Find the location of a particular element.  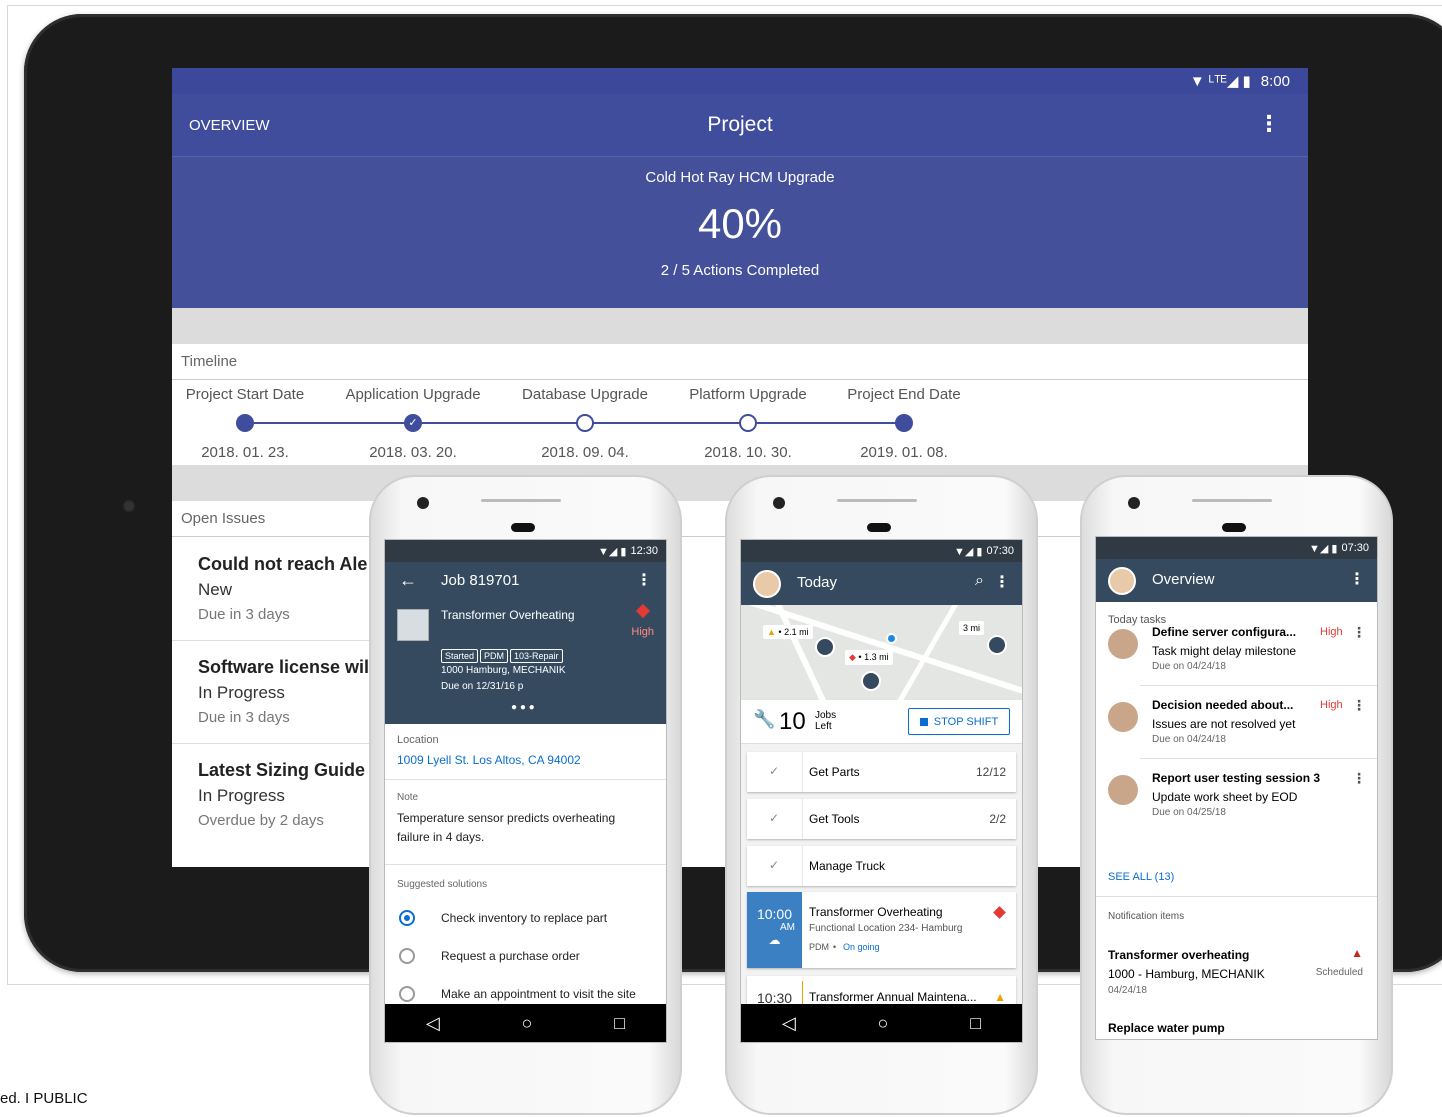

job-ampm: AM is located at coordinates (787, 927).